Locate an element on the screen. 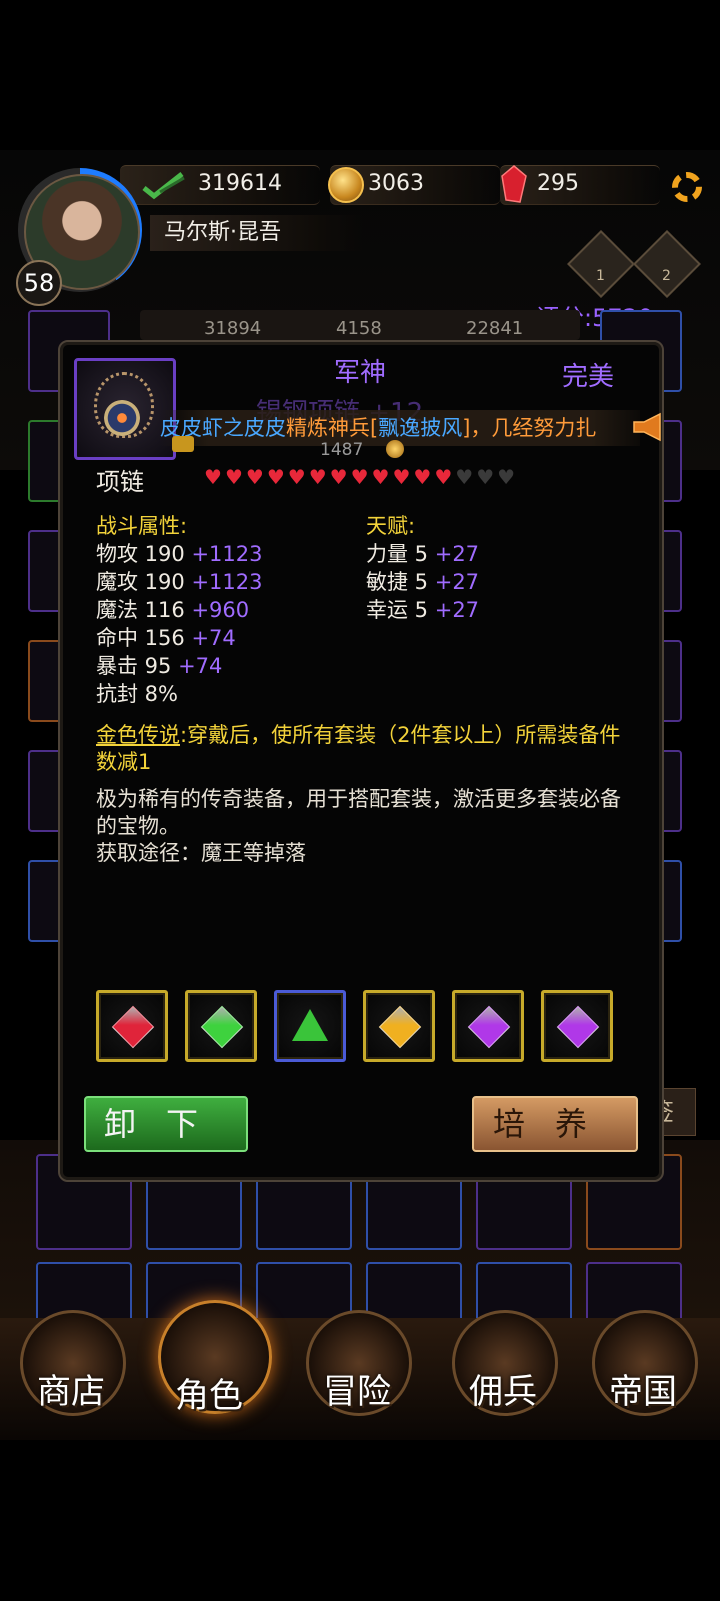 The width and height of the screenshot is (720, 1601). combat-stat-label: 命中 156 is located at coordinates (140, 638).